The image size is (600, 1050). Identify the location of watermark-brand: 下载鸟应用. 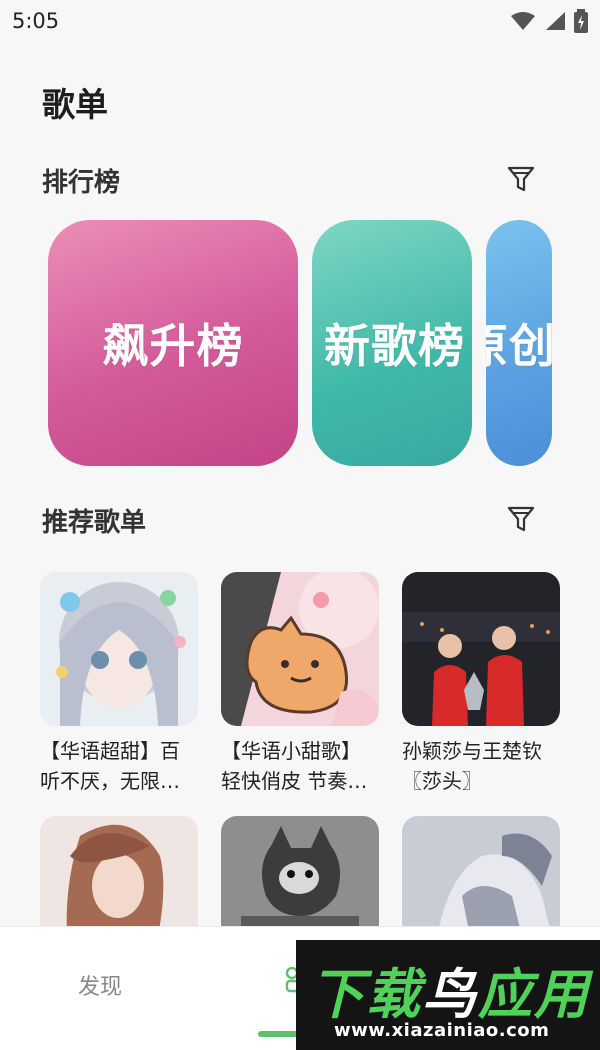
(450, 994).